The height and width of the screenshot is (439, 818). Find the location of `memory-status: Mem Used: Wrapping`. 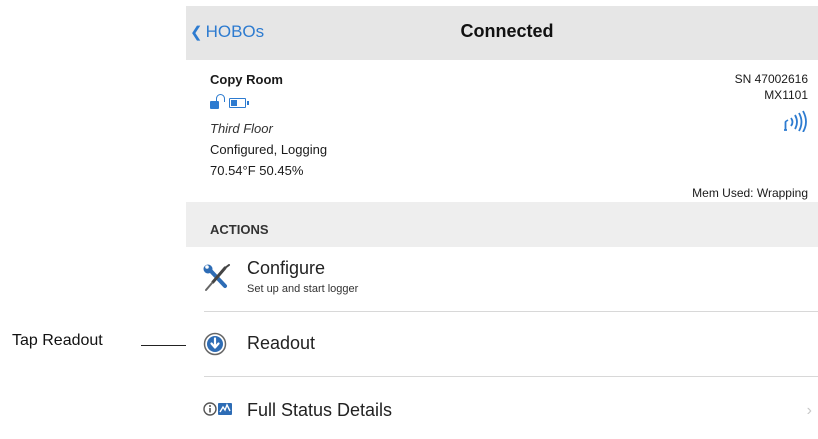

memory-status: Mem Used: Wrapping is located at coordinates (750, 193).